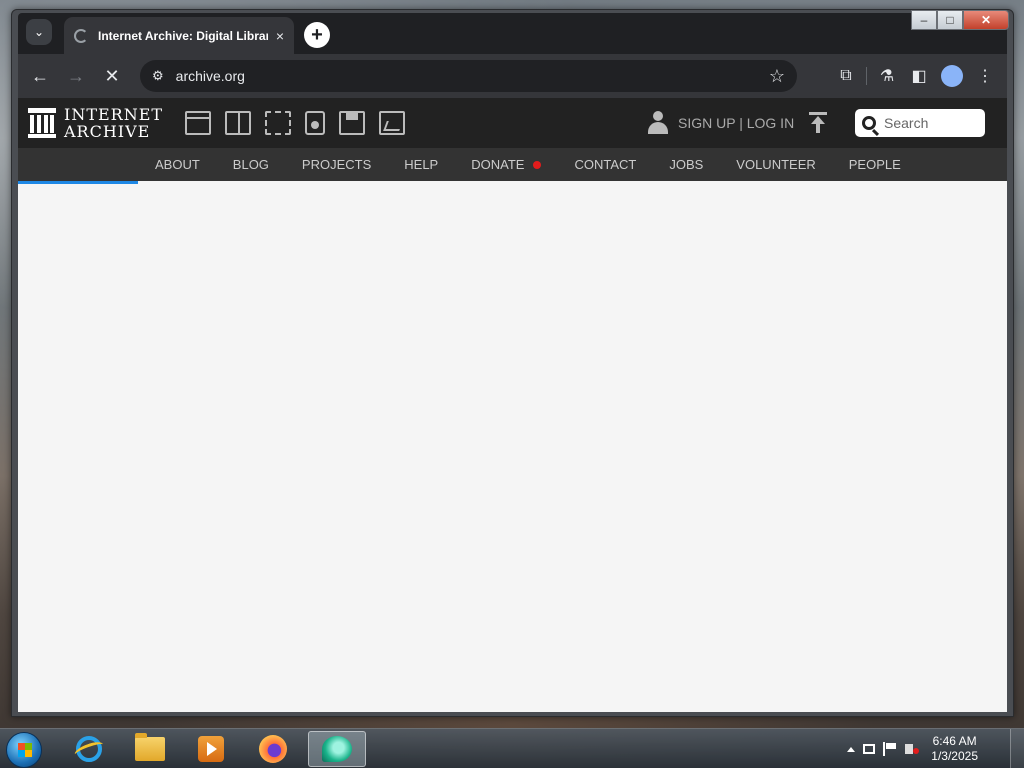 The height and width of the screenshot is (768, 1024). Describe the element at coordinates (278, 123) in the screenshot. I see `video-icon` at that location.